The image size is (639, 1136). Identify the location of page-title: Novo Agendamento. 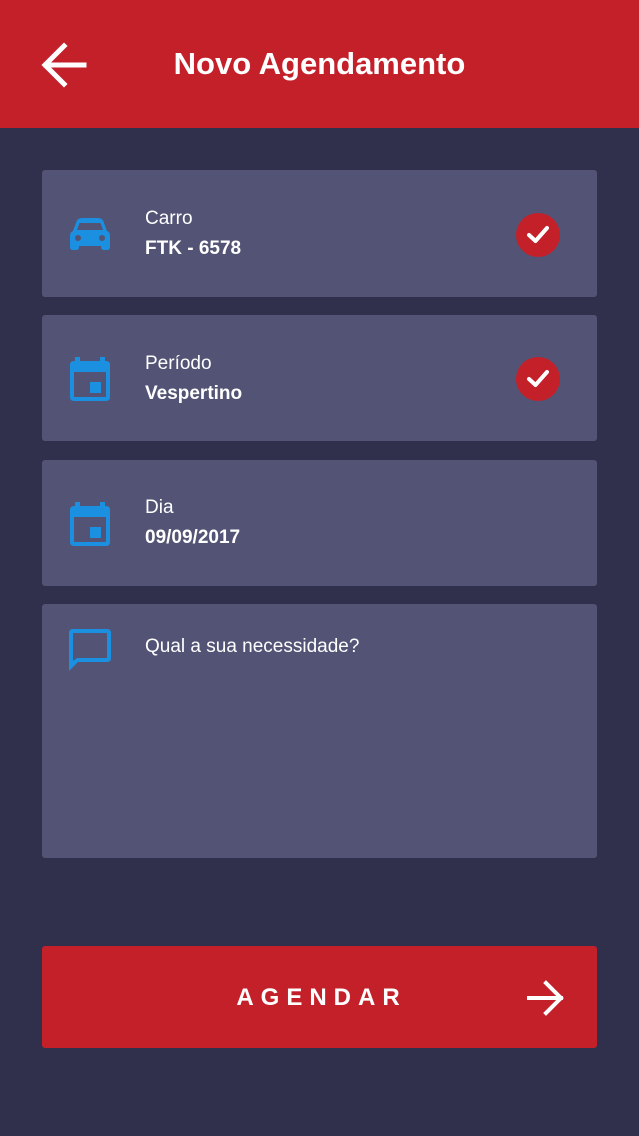
(319, 63).